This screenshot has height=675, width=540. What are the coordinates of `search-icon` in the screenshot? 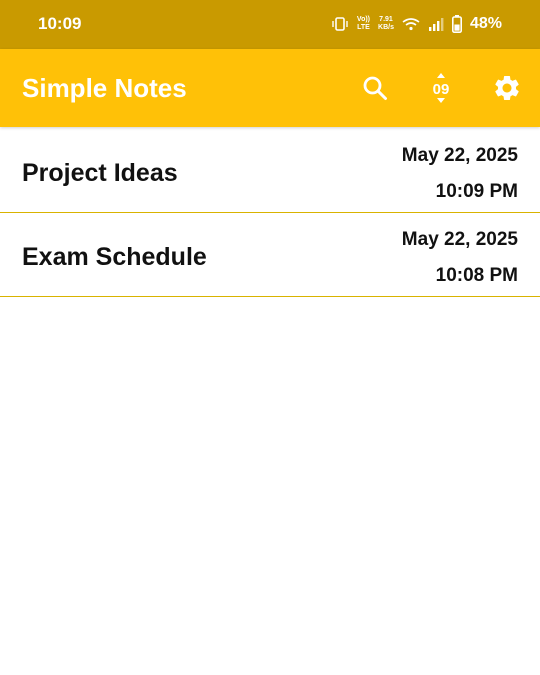 It's located at (375, 88).